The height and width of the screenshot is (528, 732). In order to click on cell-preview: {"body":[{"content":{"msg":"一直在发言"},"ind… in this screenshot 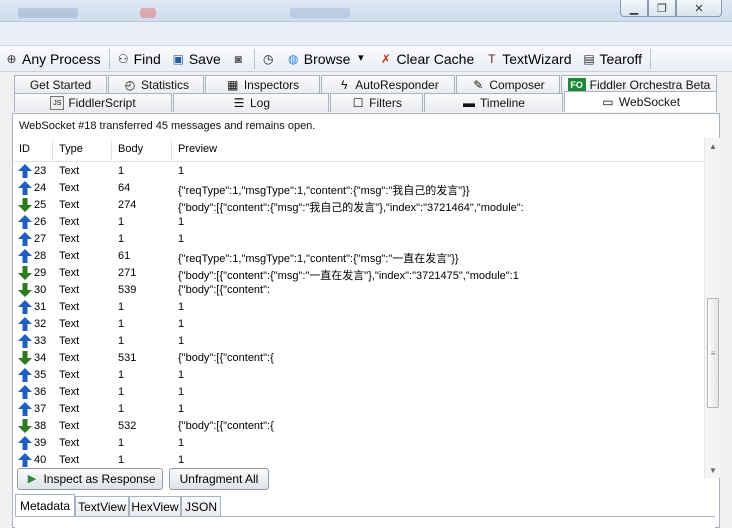, I will do `click(348, 276)`.